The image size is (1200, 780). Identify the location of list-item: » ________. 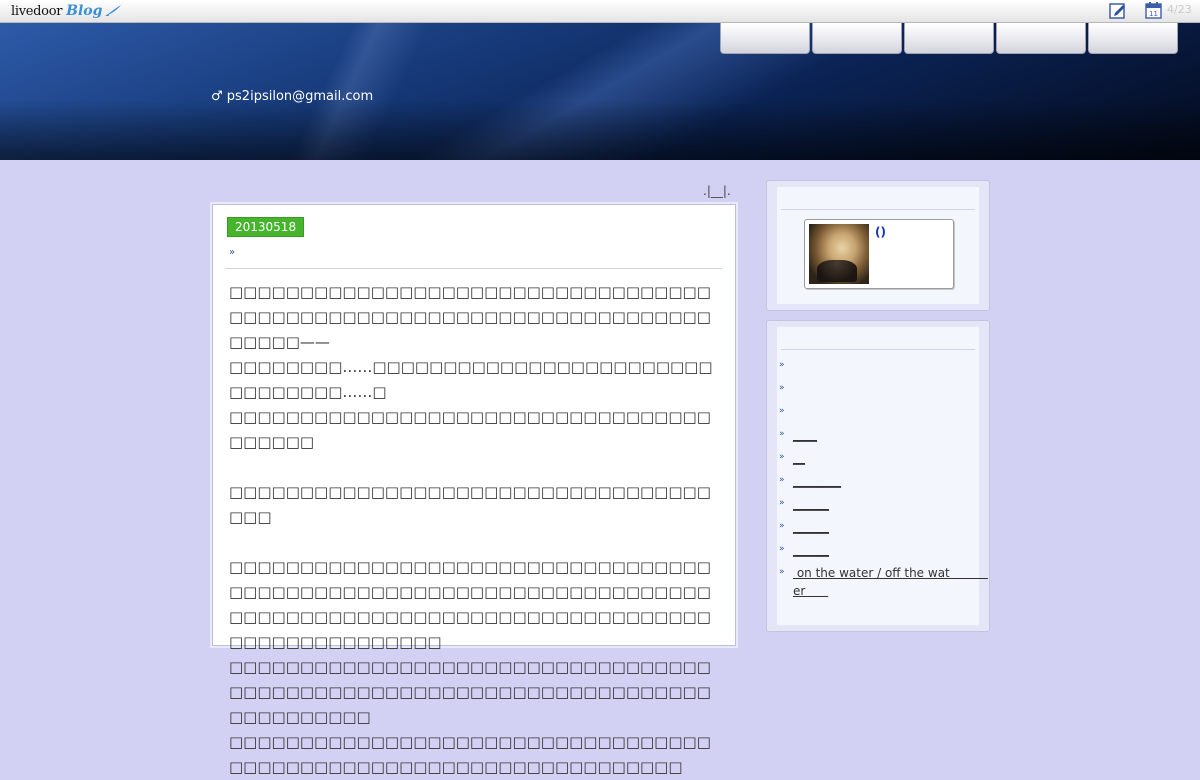
(894, 483).